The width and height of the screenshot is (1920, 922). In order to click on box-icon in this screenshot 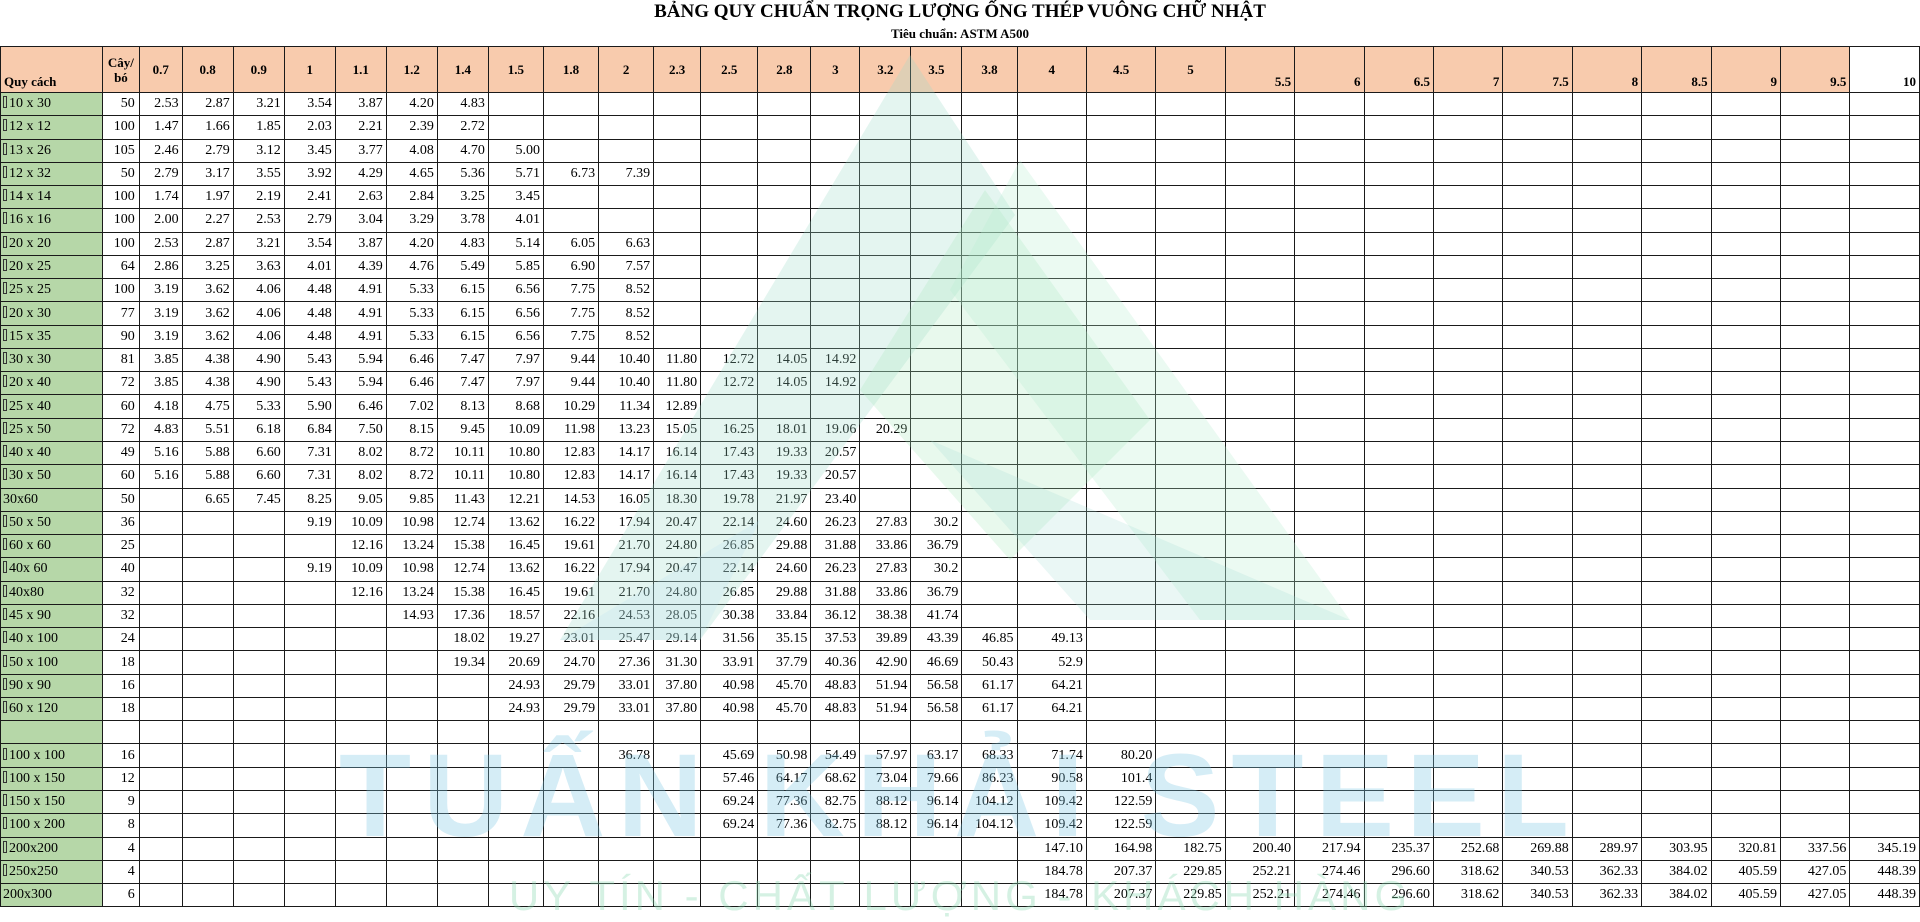, I will do `click(5, 195)`.